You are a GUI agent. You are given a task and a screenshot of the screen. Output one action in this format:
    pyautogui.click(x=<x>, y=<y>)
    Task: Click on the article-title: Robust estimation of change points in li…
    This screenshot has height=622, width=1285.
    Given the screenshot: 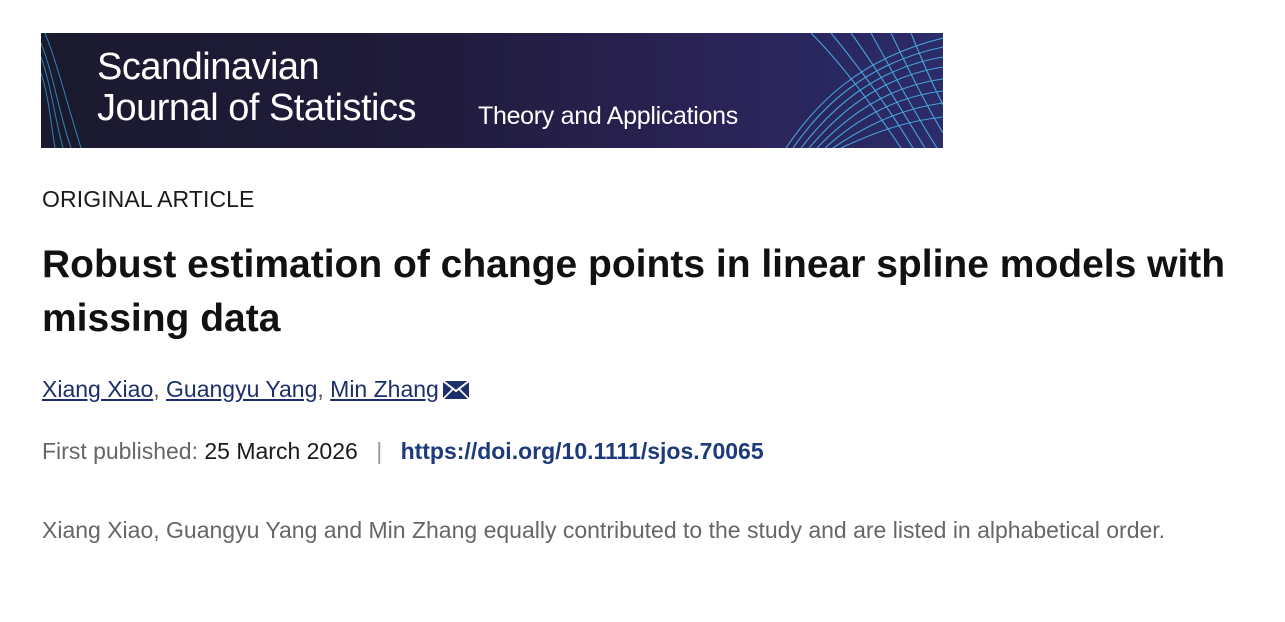 What is the action you would take?
    pyautogui.click(x=634, y=291)
    